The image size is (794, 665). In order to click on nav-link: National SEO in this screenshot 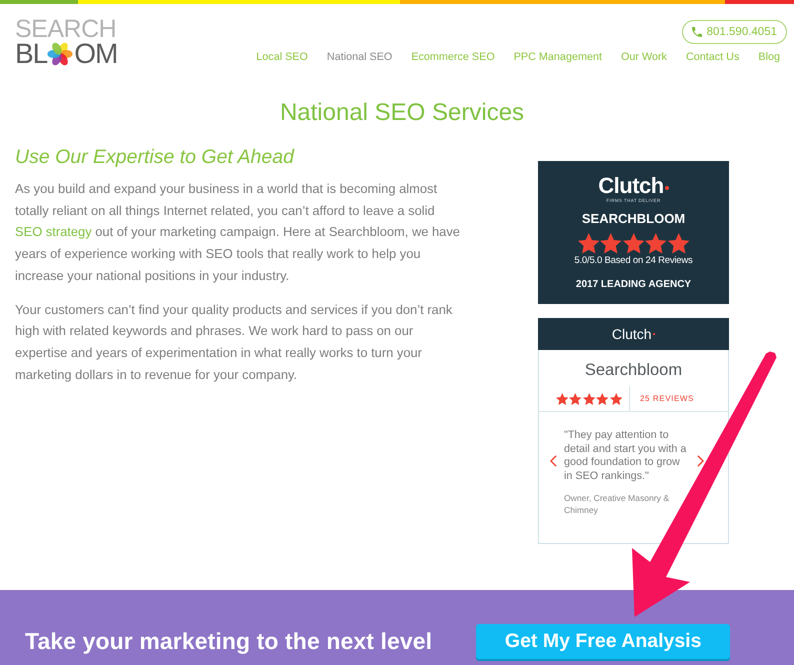, I will do `click(359, 57)`.